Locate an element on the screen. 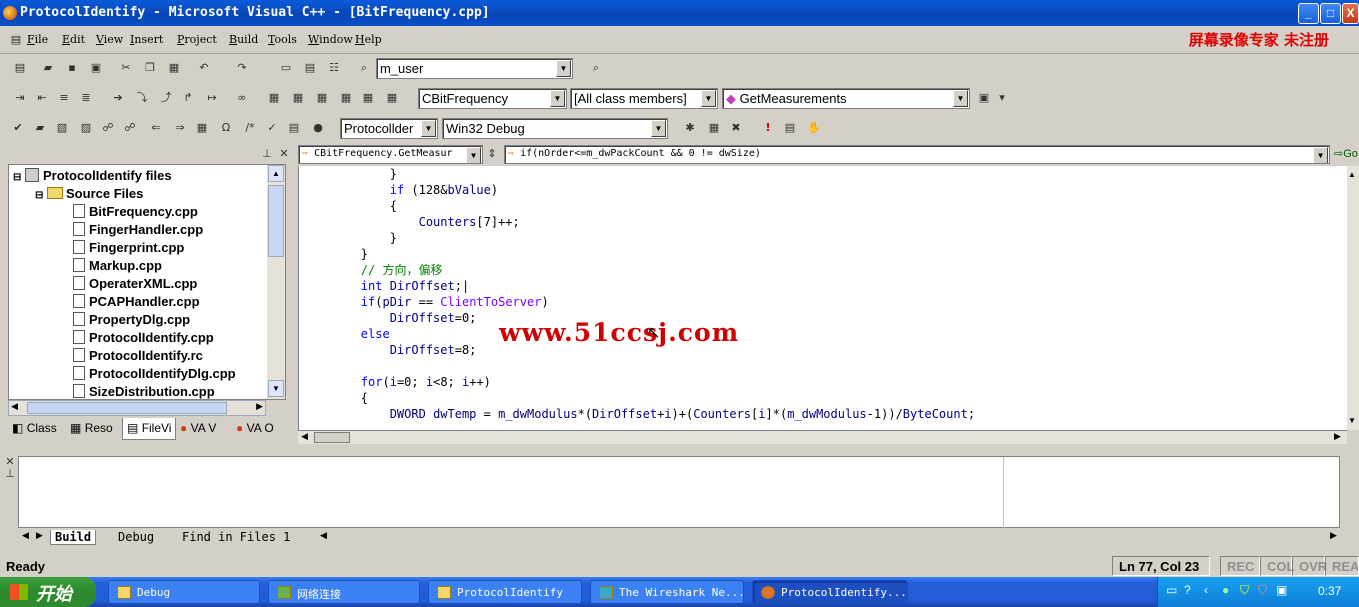  tree-file: Markup.cpp is located at coordinates (117, 265).